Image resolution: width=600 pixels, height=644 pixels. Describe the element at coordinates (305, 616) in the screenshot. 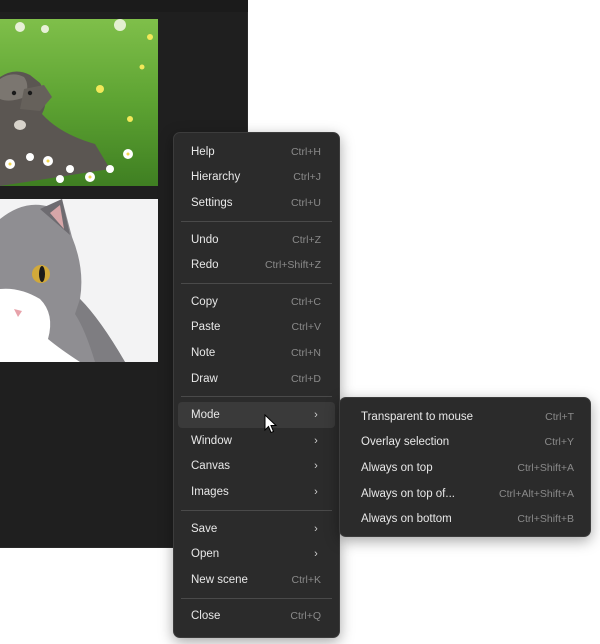

I see `menu-item-shortcut: Ctrl+Q` at that location.